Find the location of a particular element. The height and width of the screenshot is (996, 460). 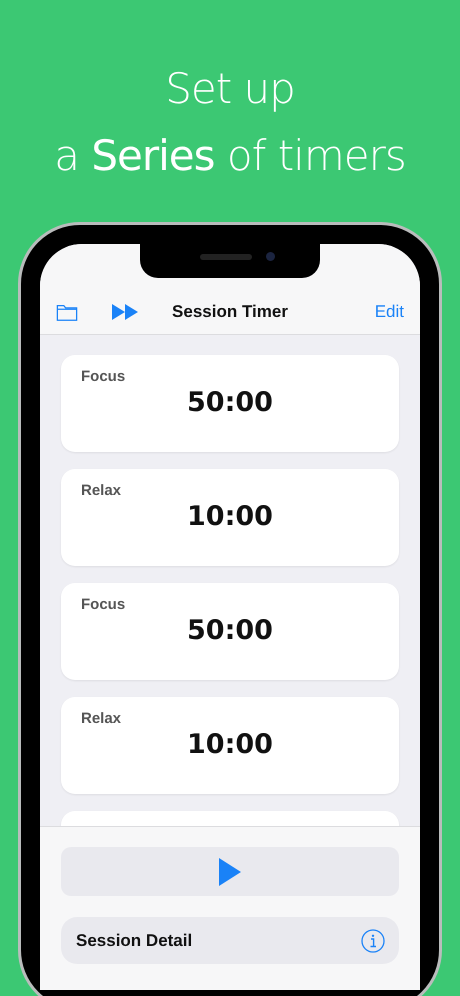

folder-icon is located at coordinates (67, 312).